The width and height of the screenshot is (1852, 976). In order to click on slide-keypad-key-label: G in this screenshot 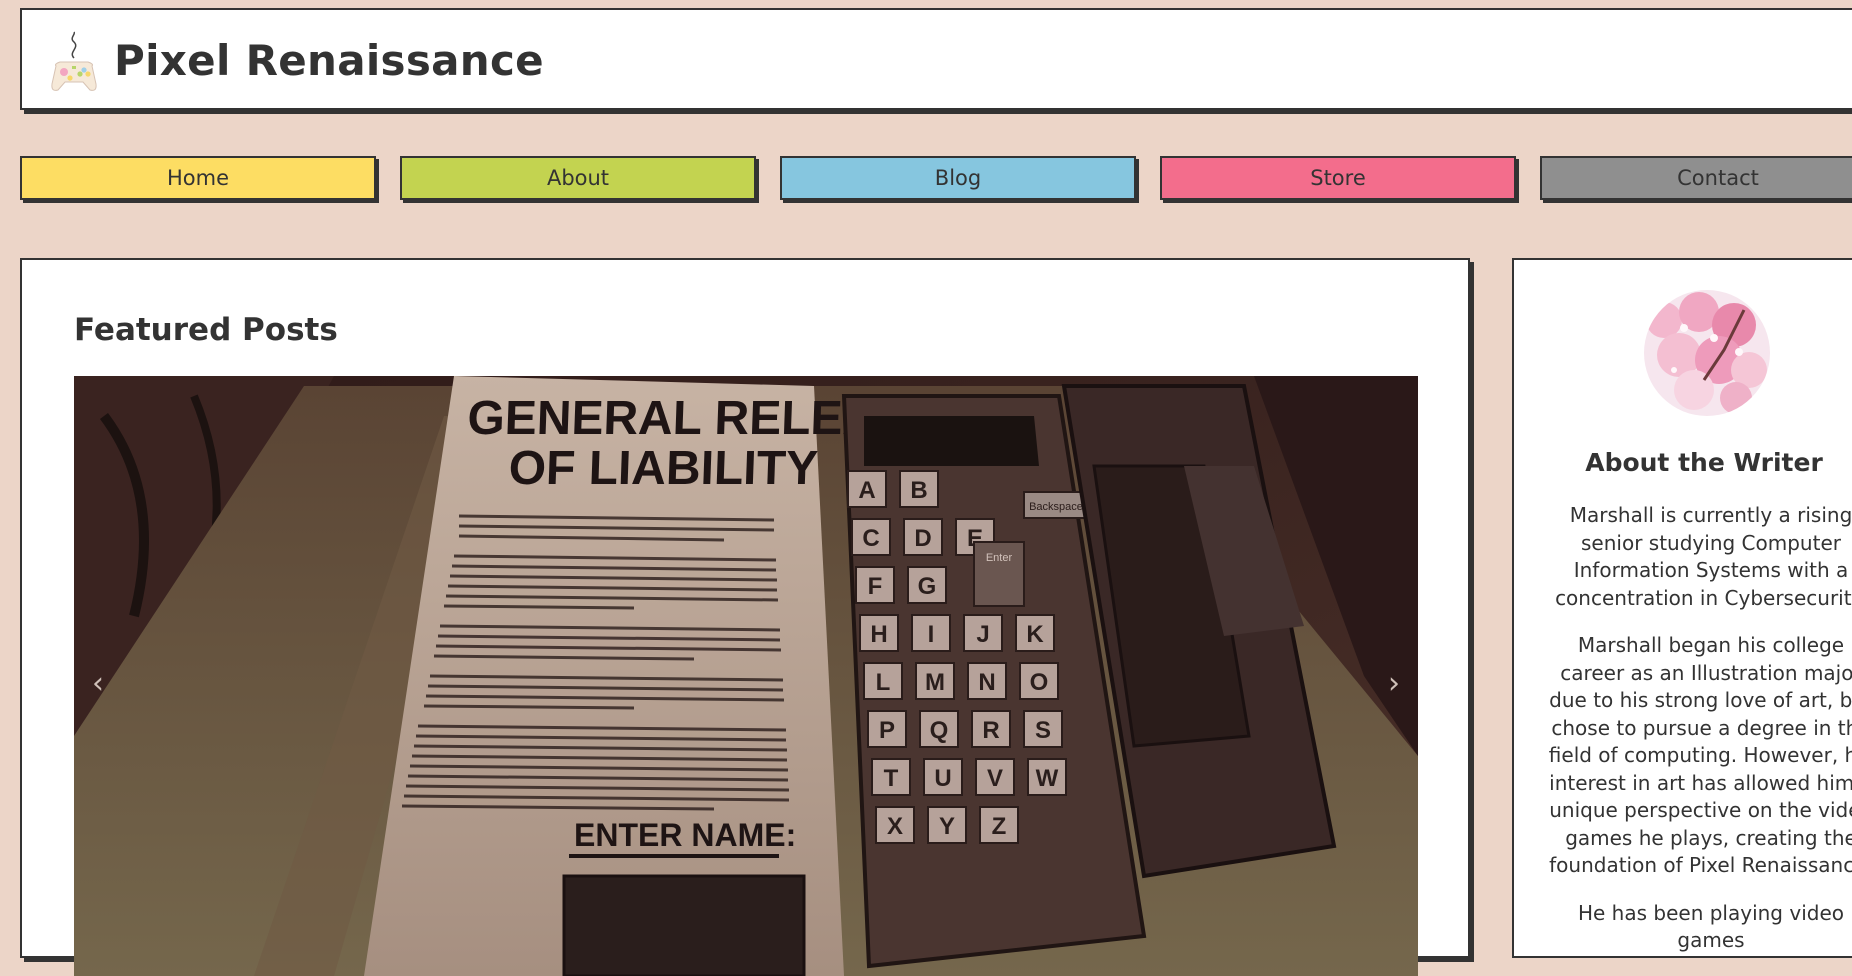, I will do `click(927, 586)`.